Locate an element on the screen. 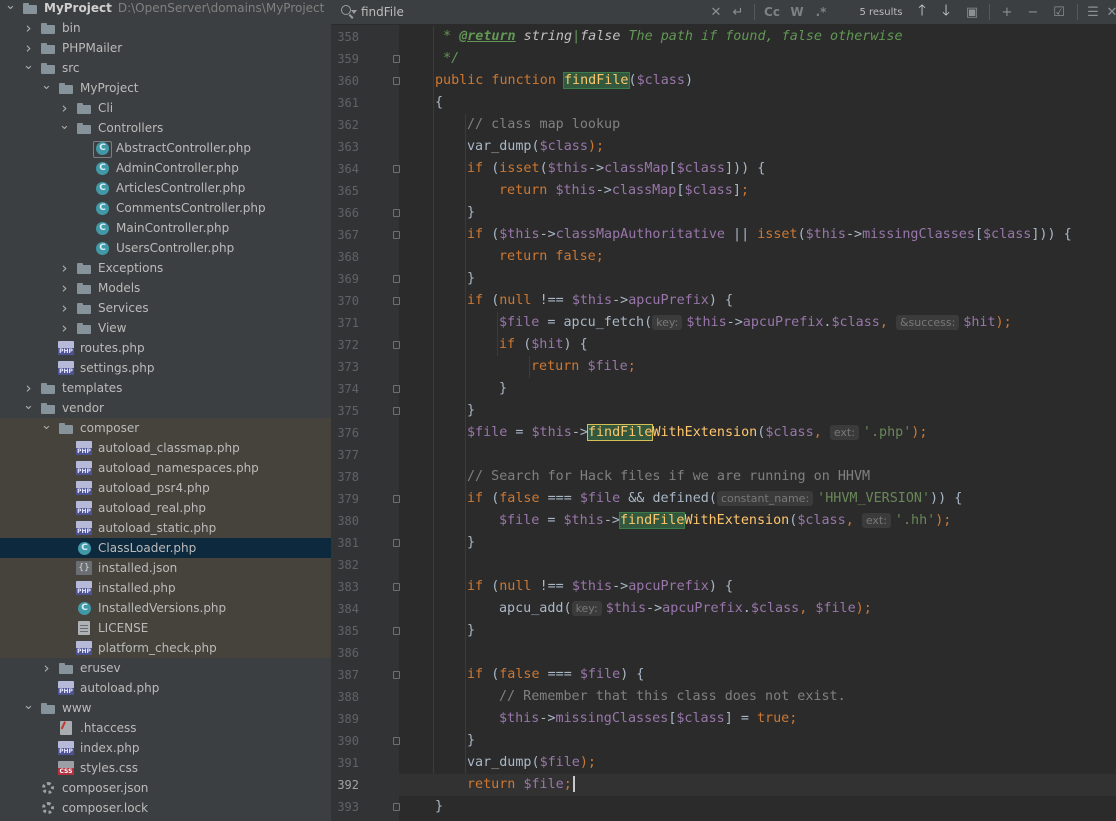 This screenshot has width=1116, height=821. tree-item-bin: › bin is located at coordinates (165, 28).